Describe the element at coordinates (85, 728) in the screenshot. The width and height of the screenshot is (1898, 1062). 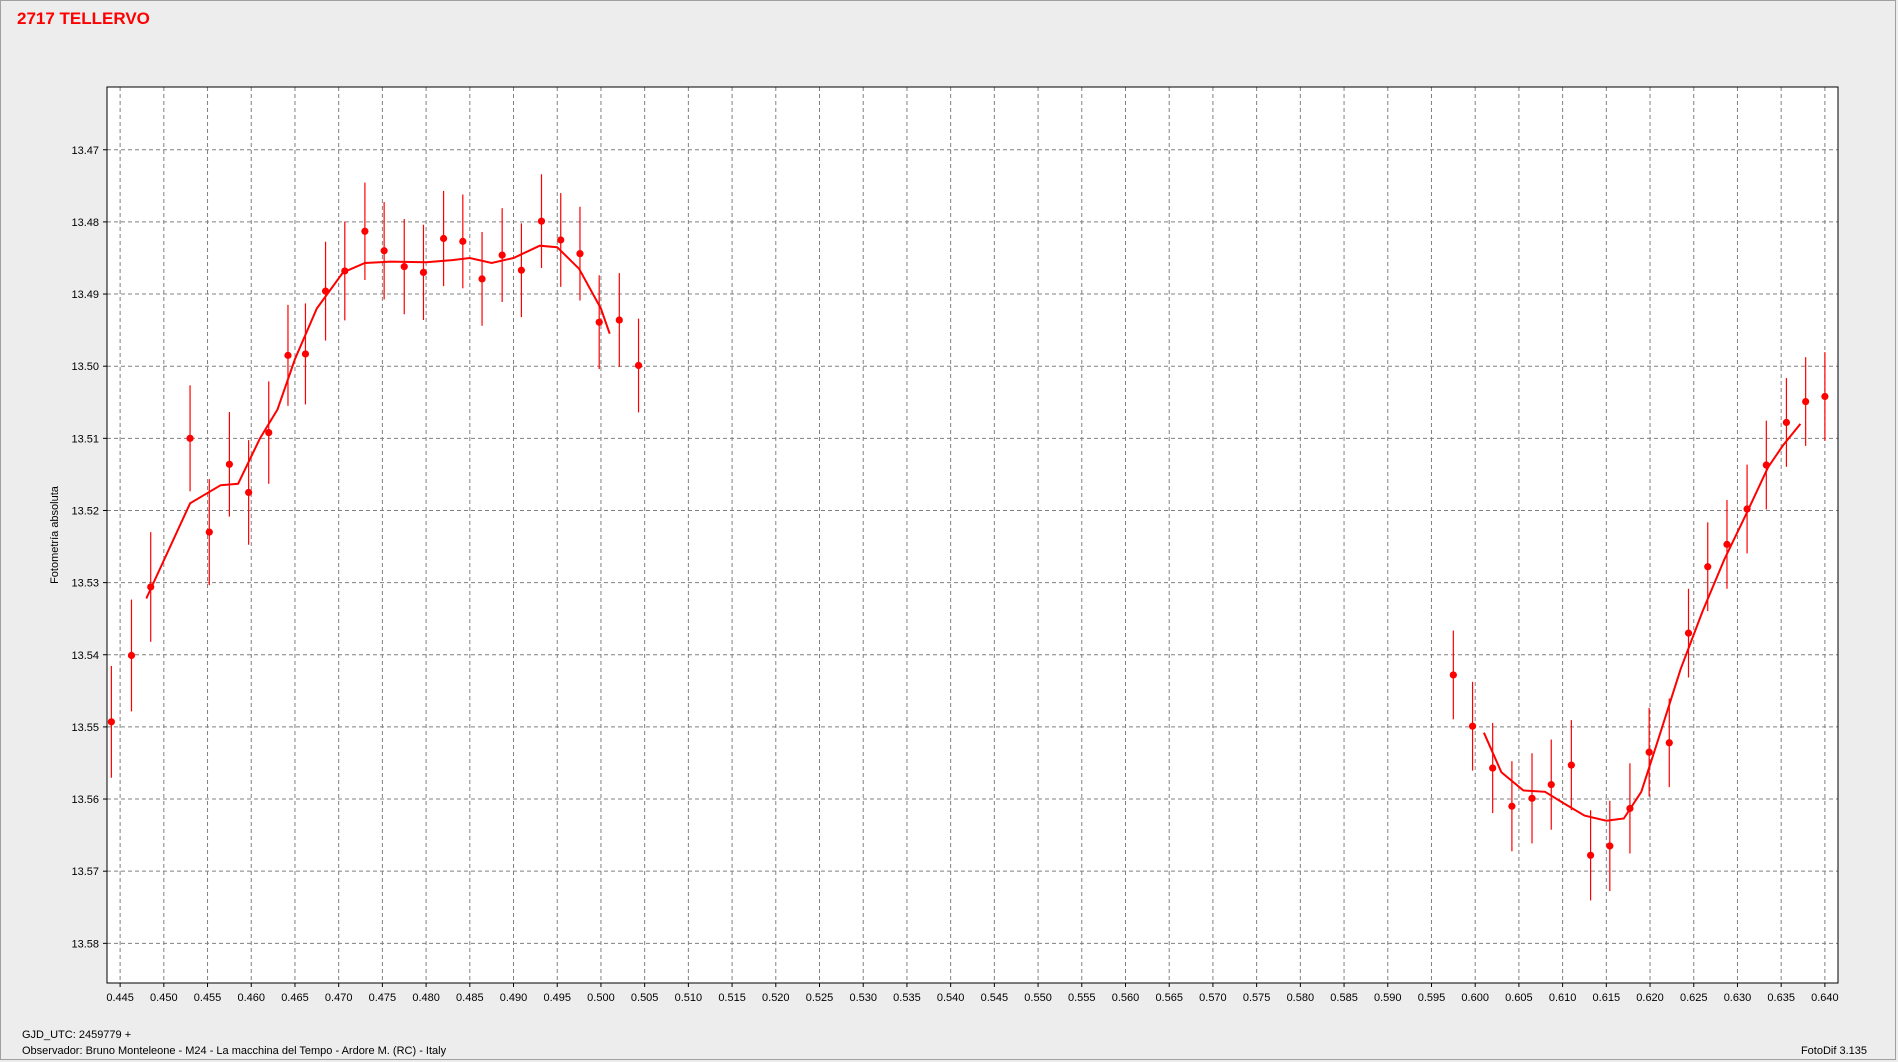
I see `y-tick-label: 13.55` at that location.